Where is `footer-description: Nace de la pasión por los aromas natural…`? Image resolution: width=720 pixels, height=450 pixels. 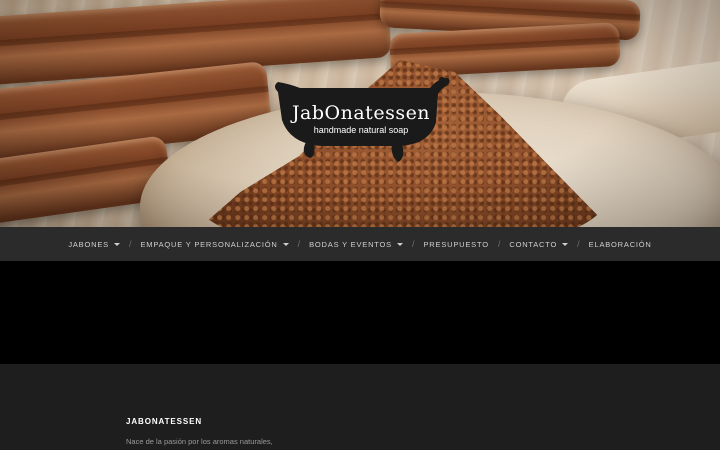 footer-description: Nace de la pasión por los aromas natural… is located at coordinates (199, 441).